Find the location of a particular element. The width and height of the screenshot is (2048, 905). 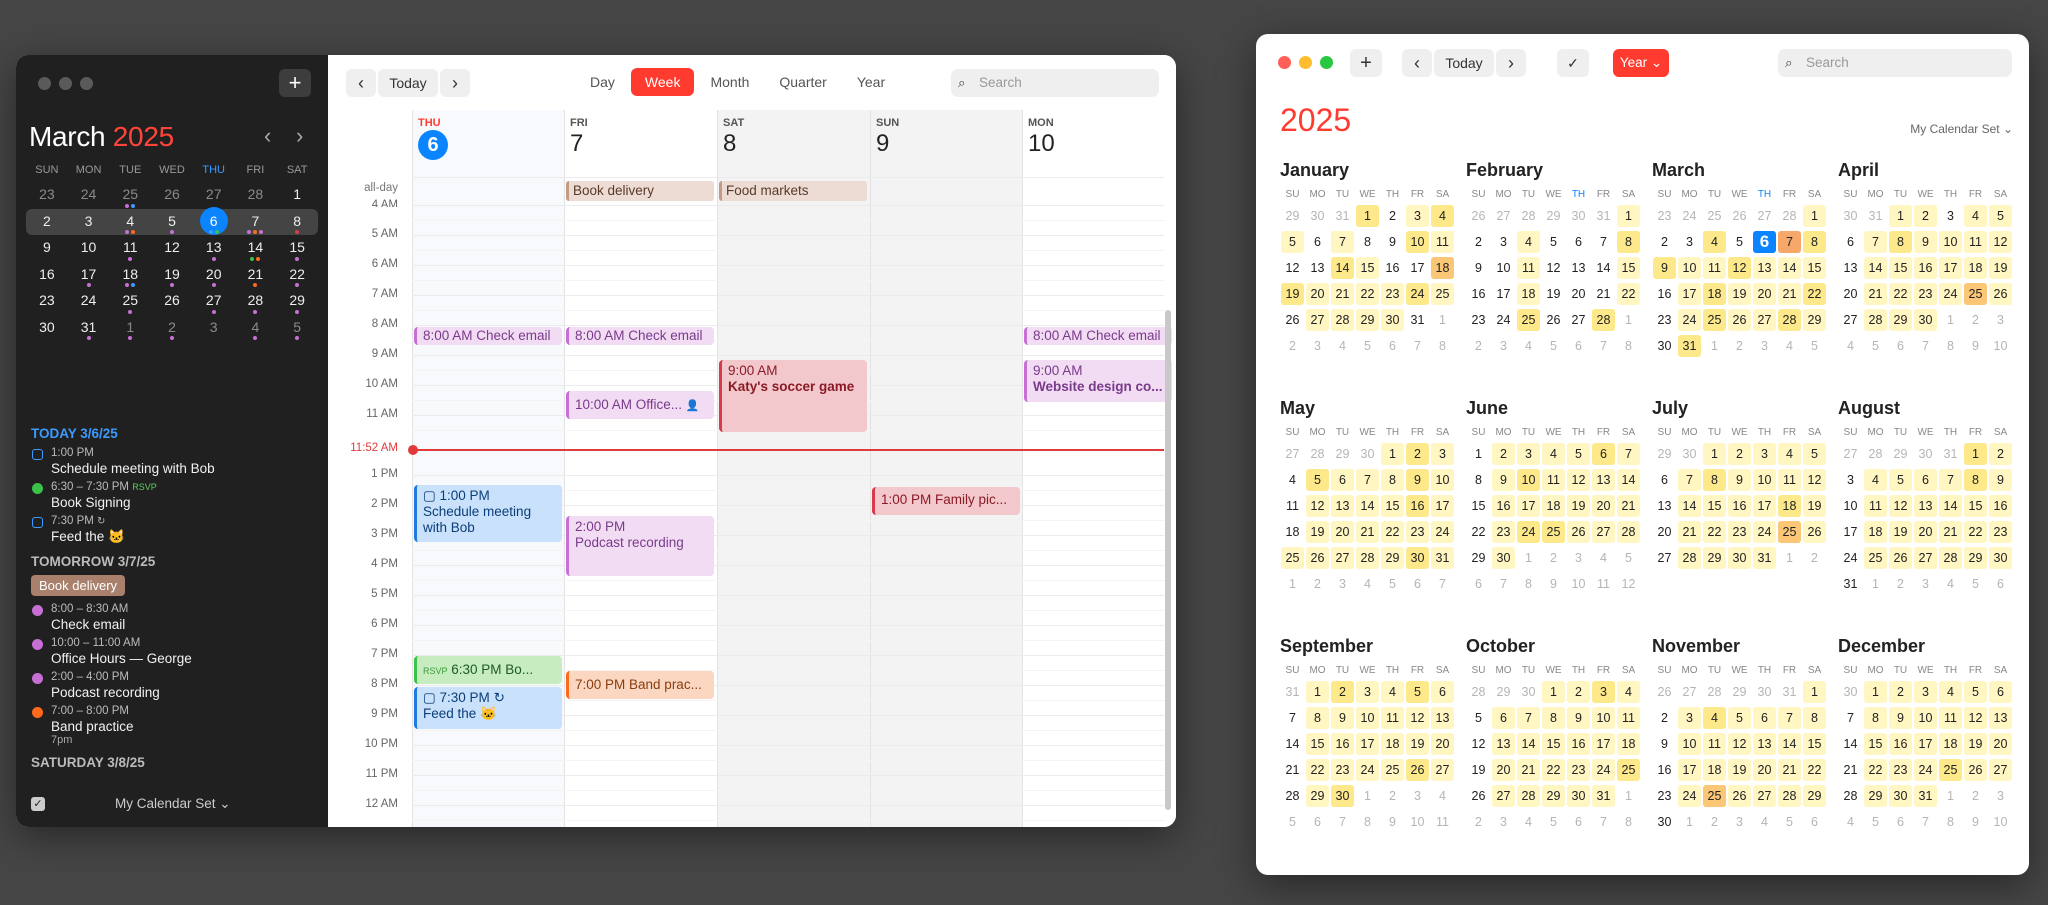

close-window-button is located at coordinates (44, 83).